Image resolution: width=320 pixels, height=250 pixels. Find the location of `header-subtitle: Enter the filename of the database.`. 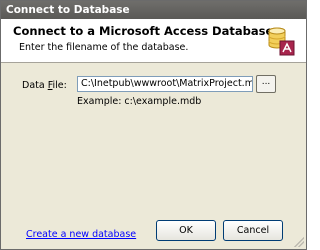

header-subtitle: Enter the filename of the database. is located at coordinates (104, 47).